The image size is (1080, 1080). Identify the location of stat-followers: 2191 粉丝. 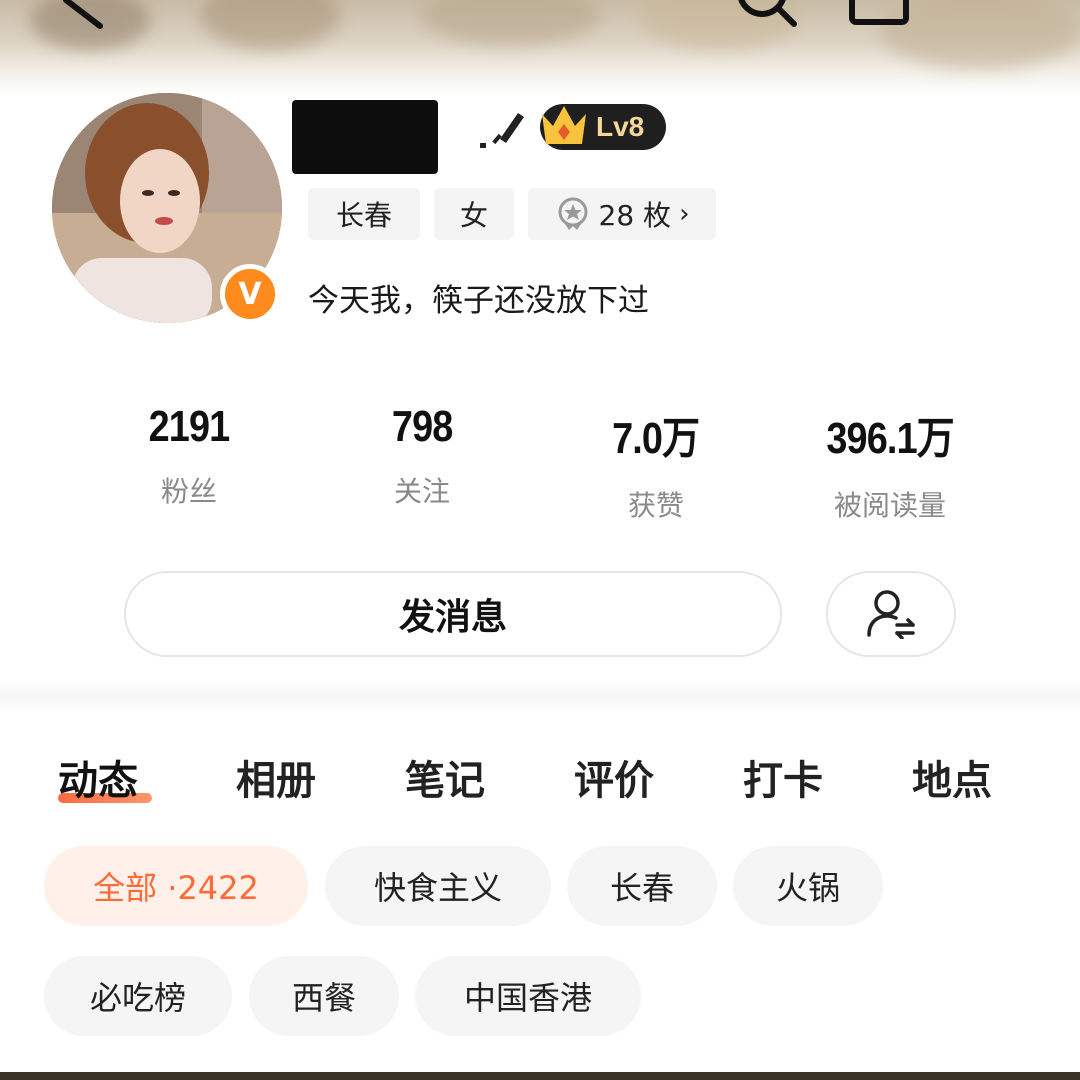
(189, 456).